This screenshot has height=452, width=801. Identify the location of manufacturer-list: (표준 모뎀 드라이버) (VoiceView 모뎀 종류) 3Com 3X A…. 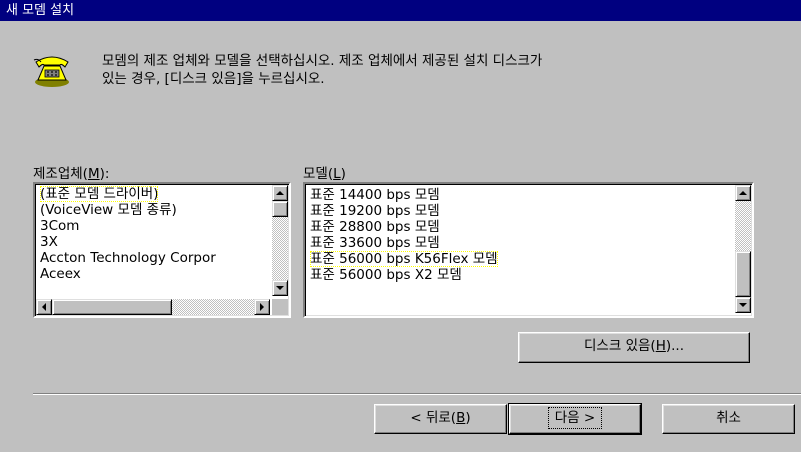
(154, 241).